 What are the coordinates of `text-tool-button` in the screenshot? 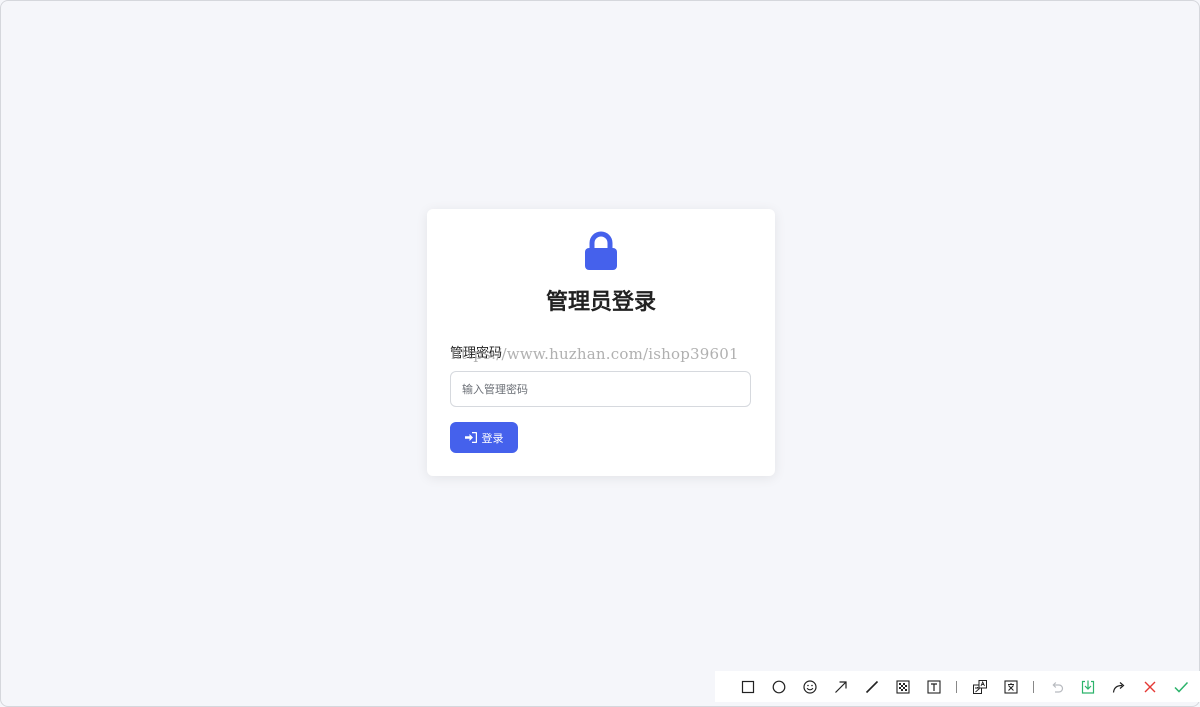 It's located at (933, 686).